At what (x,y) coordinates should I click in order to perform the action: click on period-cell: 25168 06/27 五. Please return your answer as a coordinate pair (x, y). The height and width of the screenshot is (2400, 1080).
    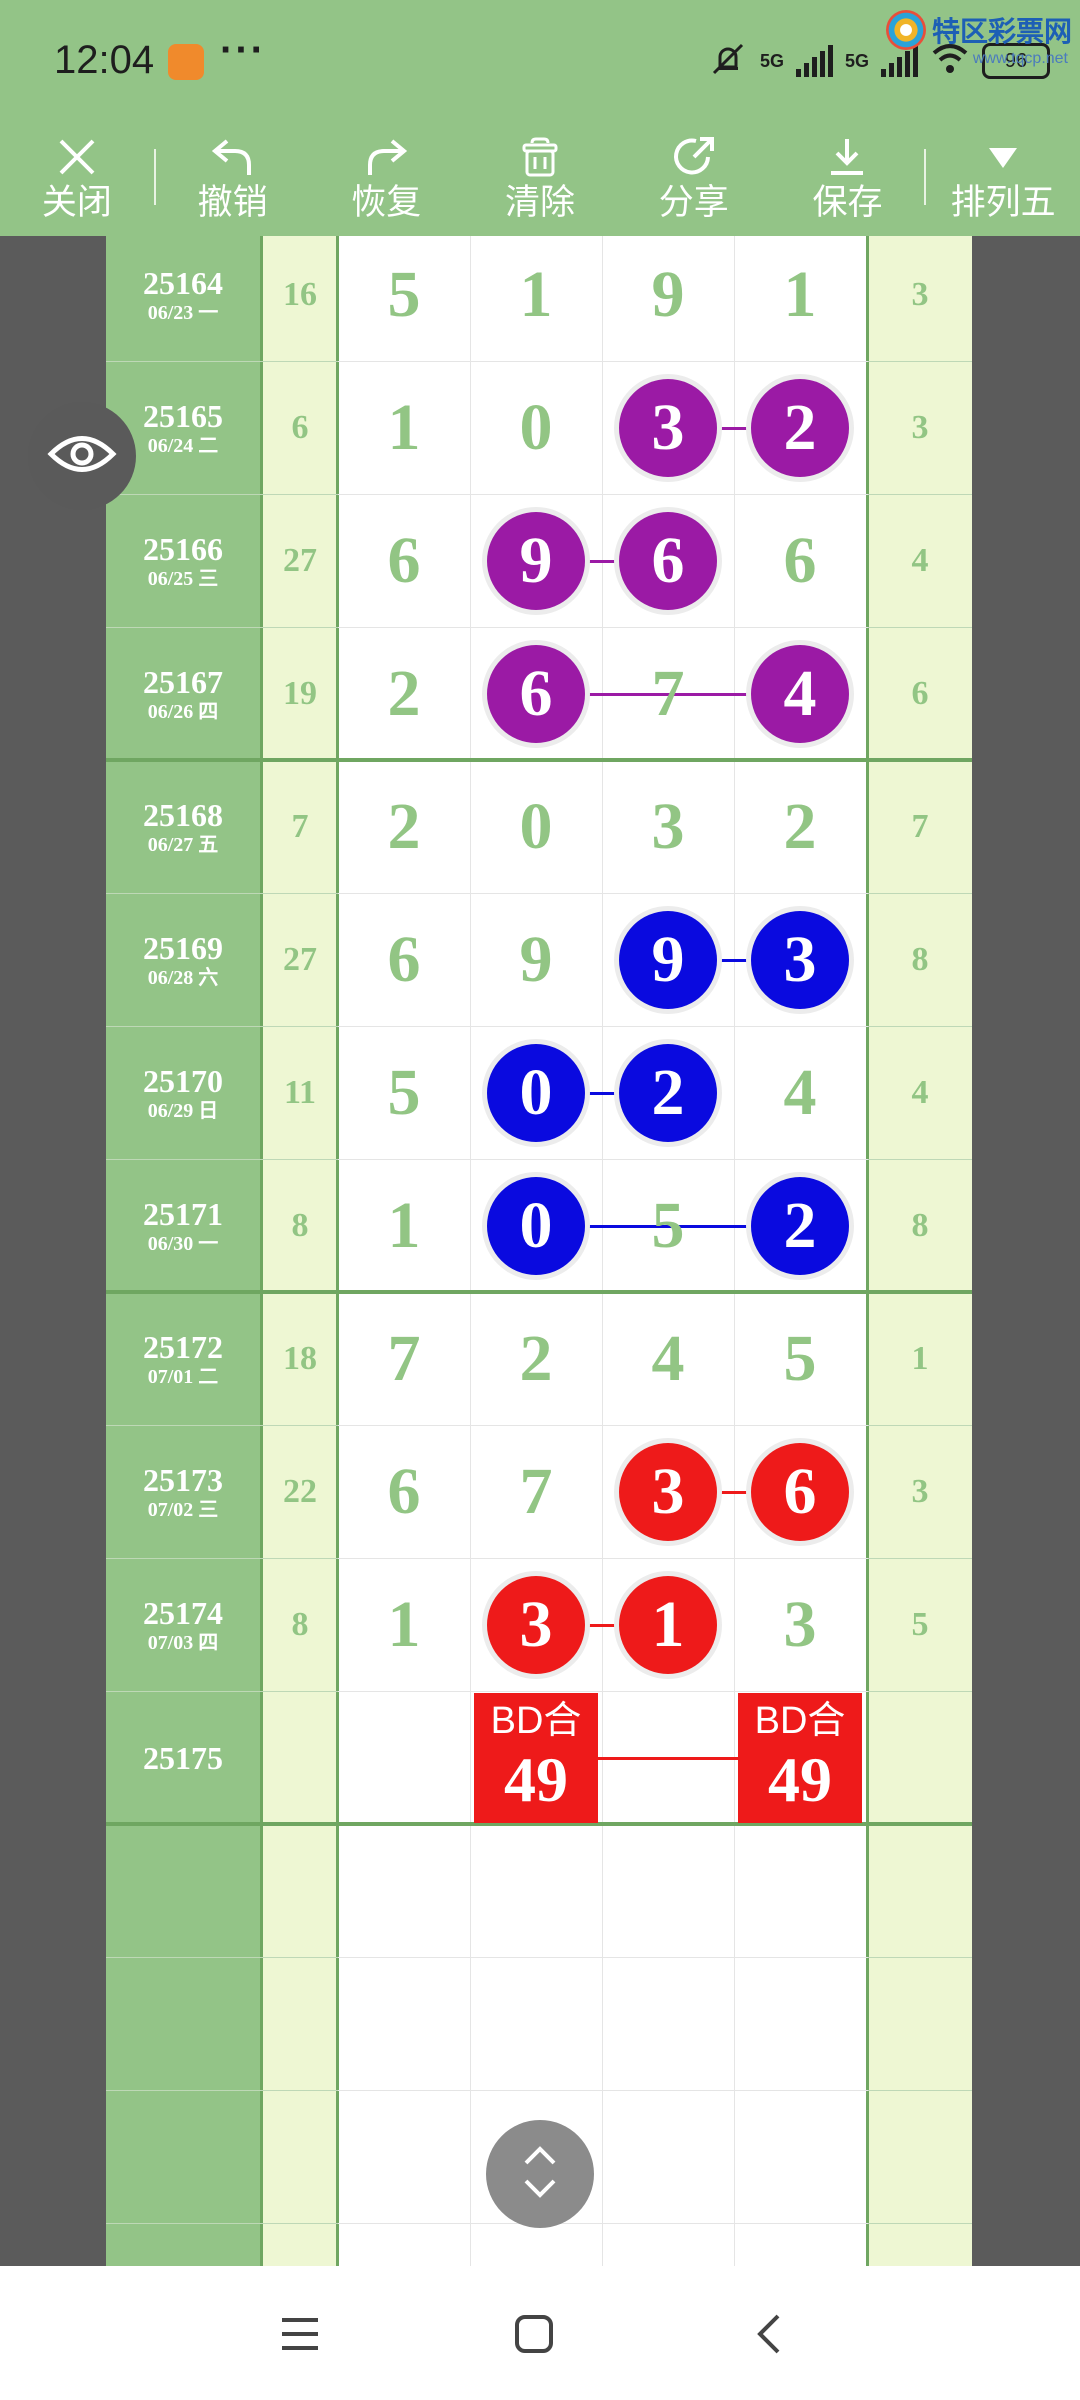
    Looking at the image, I should click on (183, 826).